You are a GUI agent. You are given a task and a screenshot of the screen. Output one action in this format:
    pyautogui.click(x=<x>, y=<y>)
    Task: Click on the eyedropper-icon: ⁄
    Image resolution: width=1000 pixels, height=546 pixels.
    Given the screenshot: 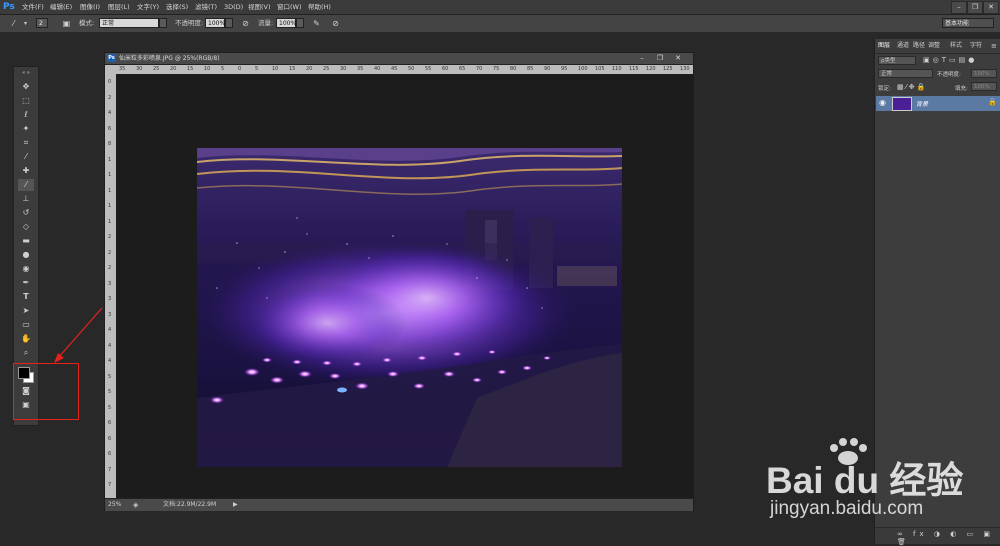 What is the action you would take?
    pyautogui.click(x=26, y=157)
    